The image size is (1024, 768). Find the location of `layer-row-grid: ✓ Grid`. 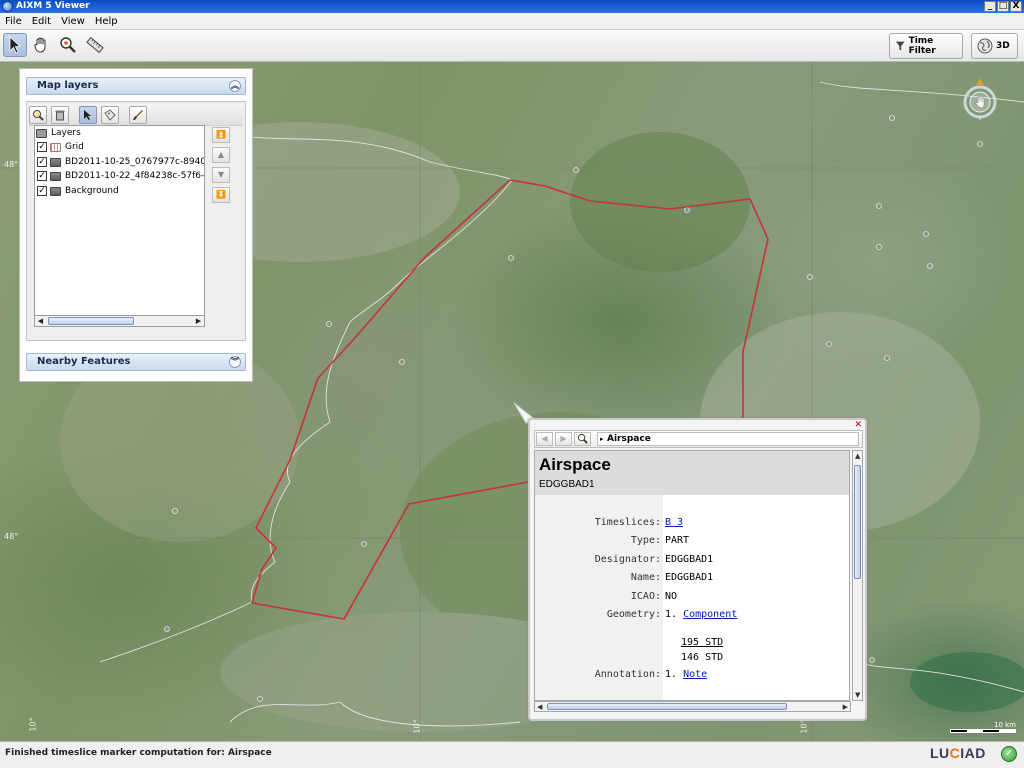

layer-row-grid: ✓ Grid is located at coordinates (60, 147).